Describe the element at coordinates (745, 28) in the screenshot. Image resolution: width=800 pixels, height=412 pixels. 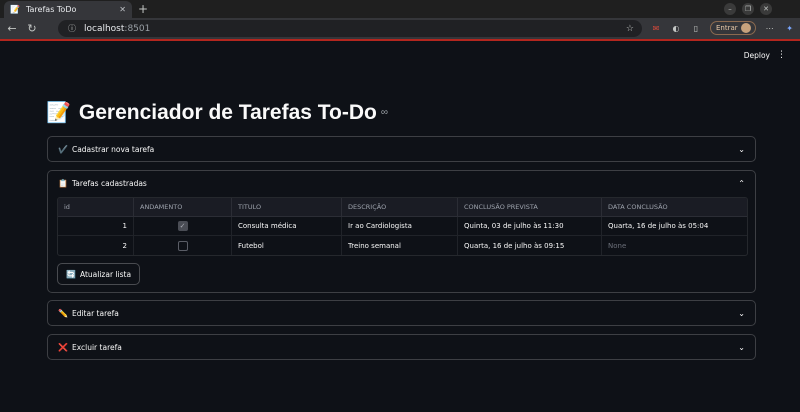
I see `profile-avatar` at that location.